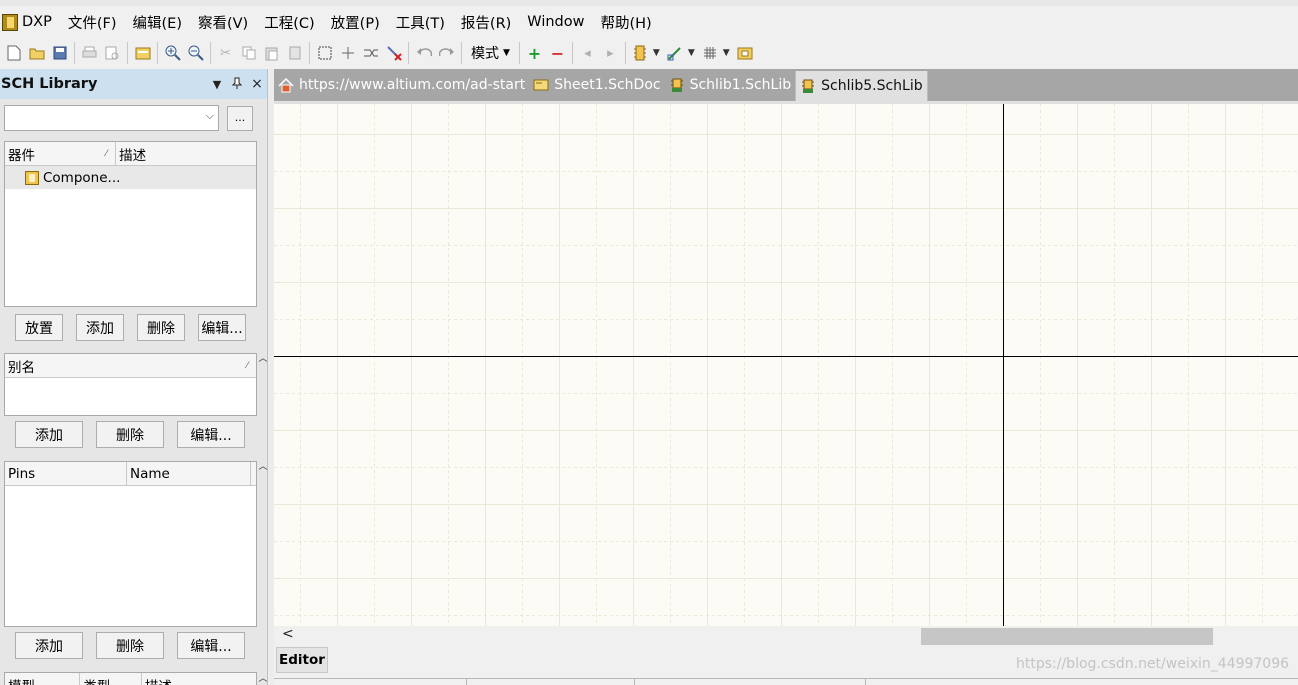 This screenshot has height=685, width=1298. Describe the element at coordinates (186, 153) in the screenshot. I see `column-header-description: 描述` at that location.